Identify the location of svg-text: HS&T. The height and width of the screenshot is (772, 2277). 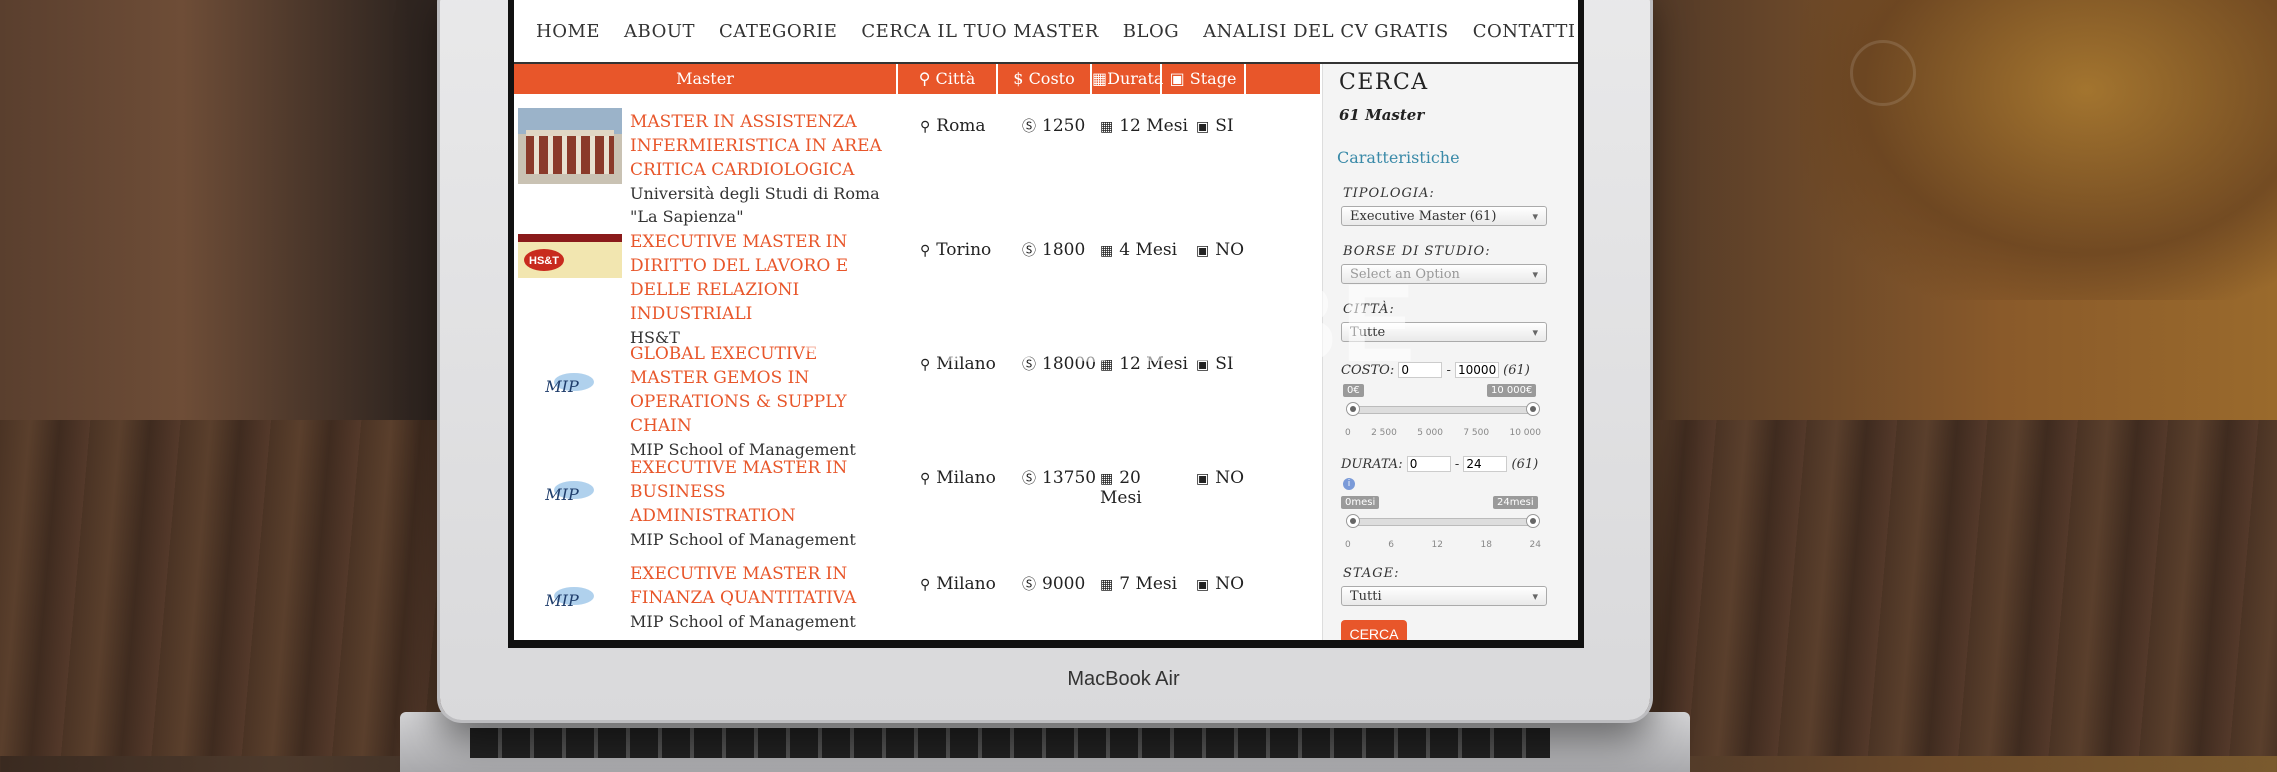
(544, 261).